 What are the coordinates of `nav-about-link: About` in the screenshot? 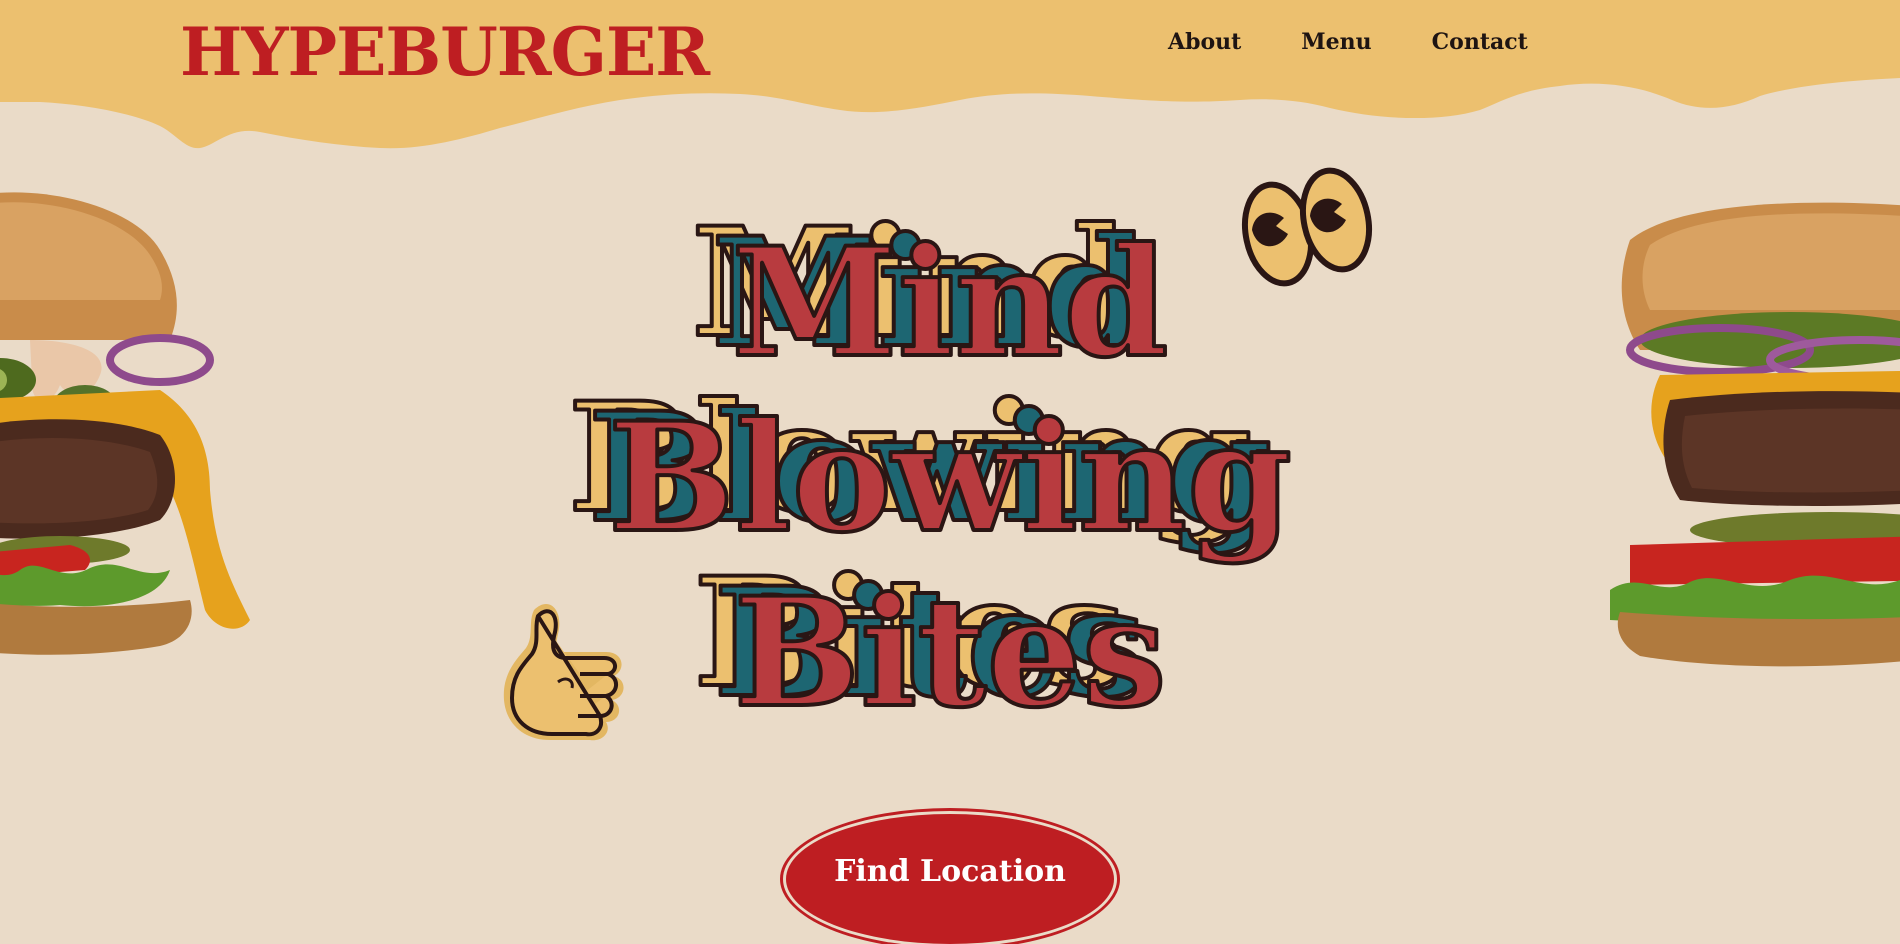 It's located at (1204, 42).